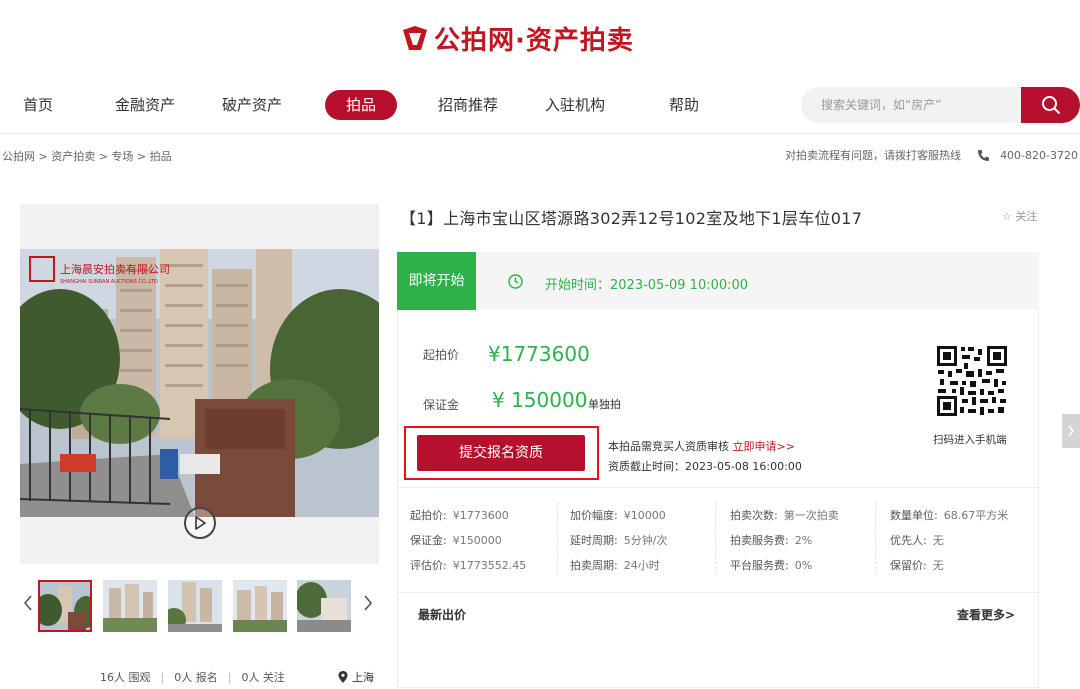  Describe the element at coordinates (38, 105) in the screenshot. I see `nav-item-home: 首页` at that location.